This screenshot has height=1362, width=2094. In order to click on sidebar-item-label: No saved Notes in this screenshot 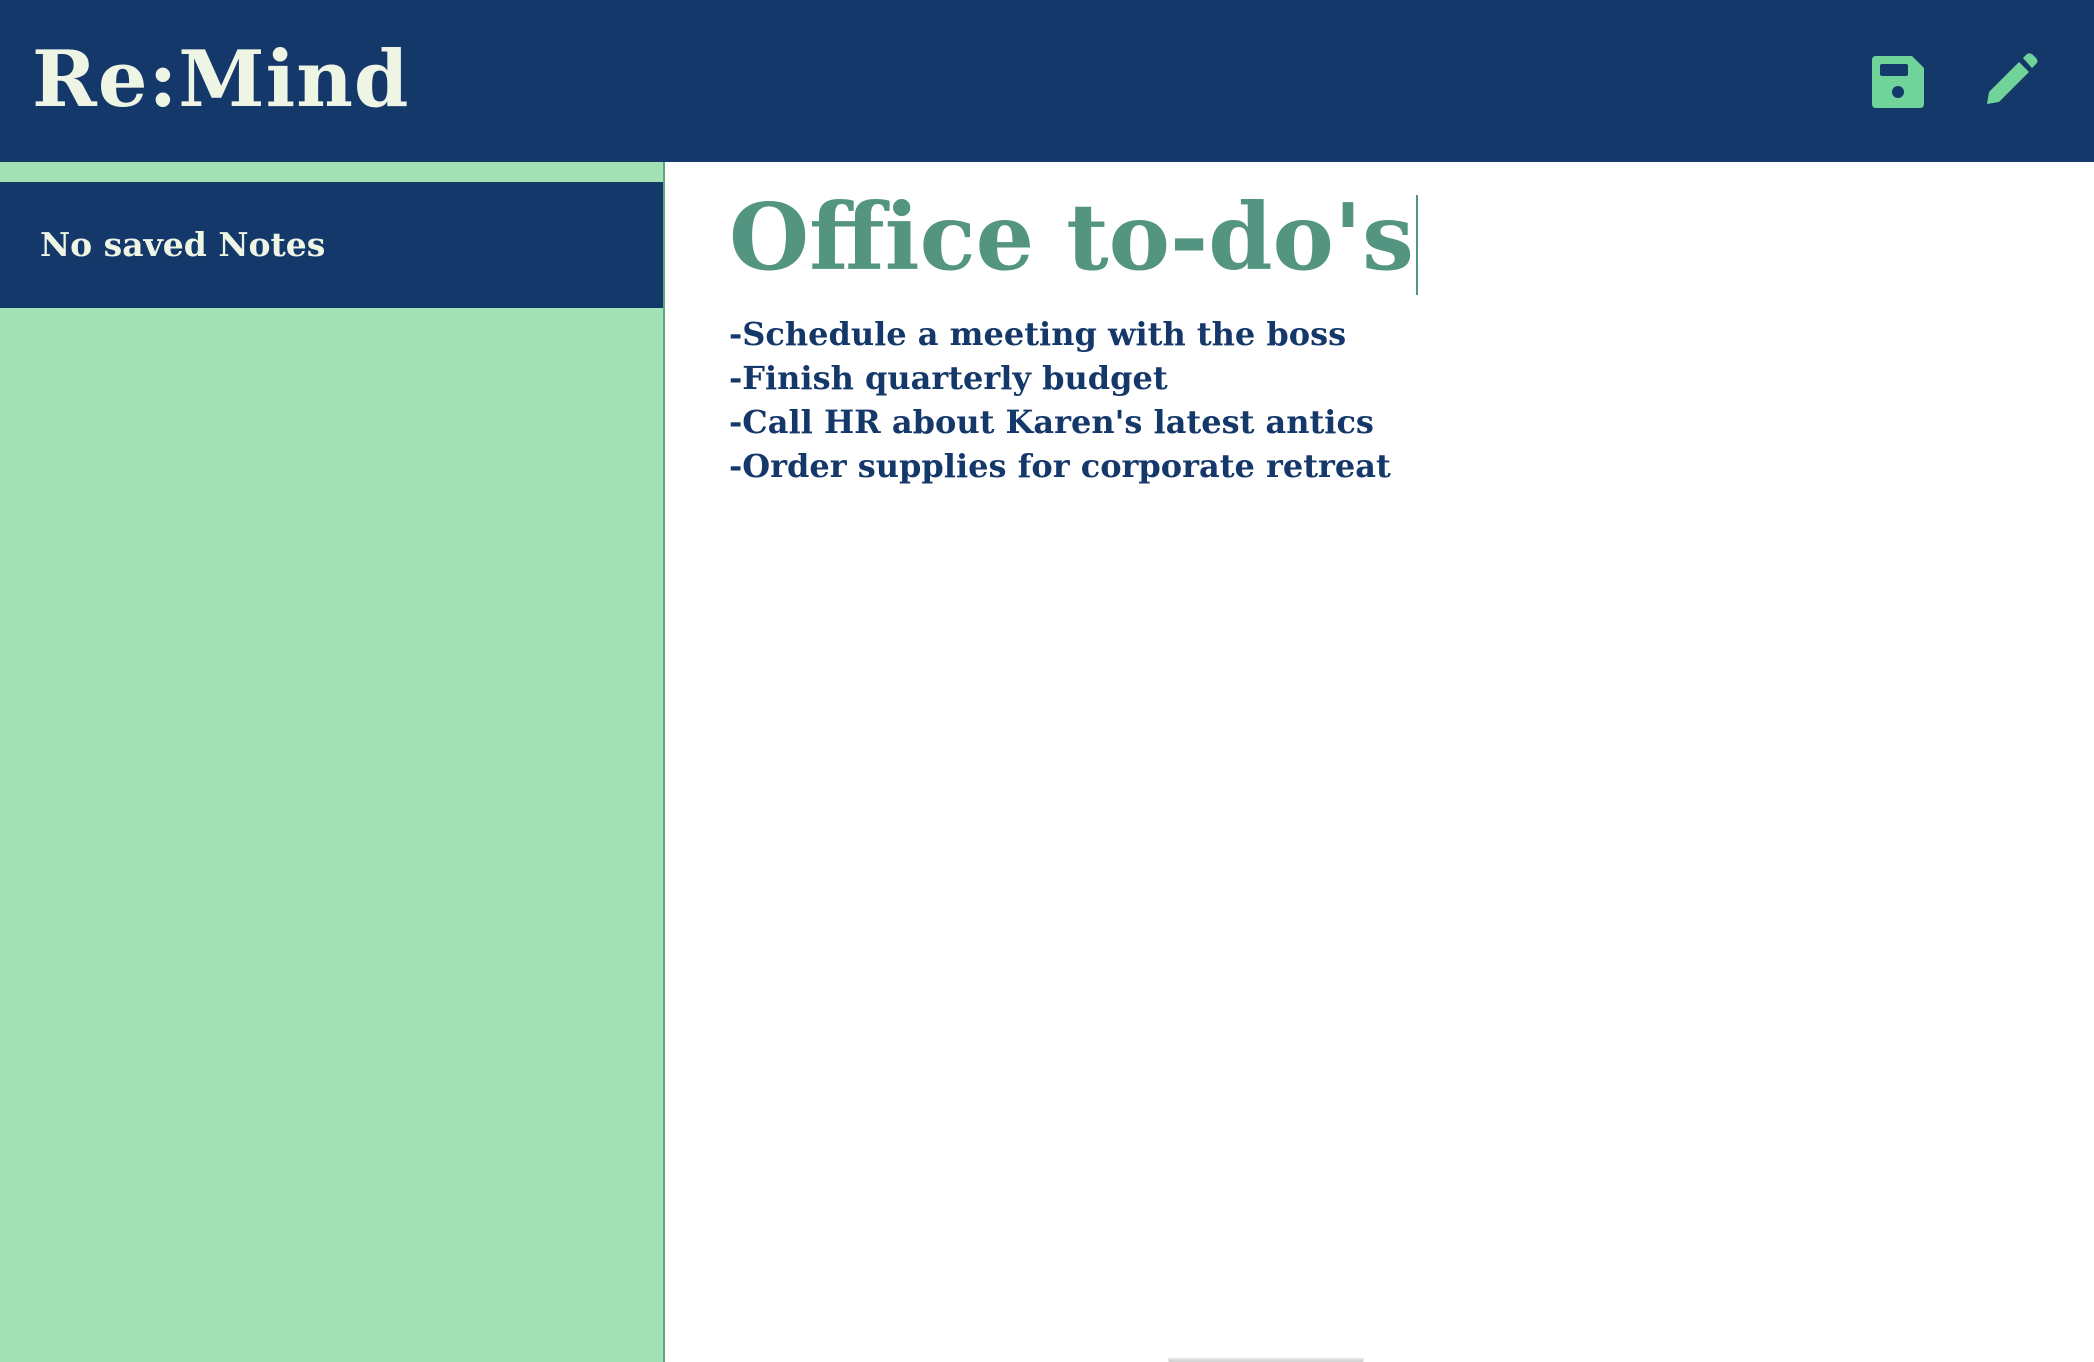, I will do `click(183, 244)`.